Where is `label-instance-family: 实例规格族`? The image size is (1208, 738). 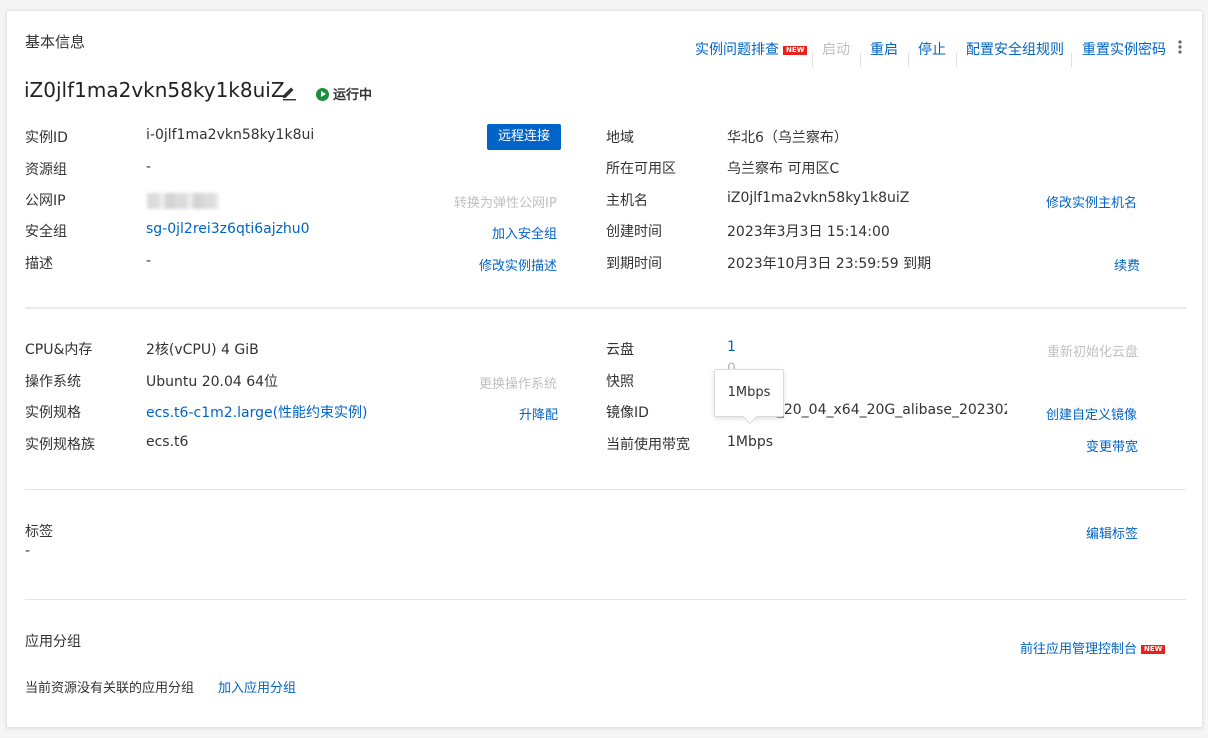
label-instance-family: 实例规格族 is located at coordinates (60, 445).